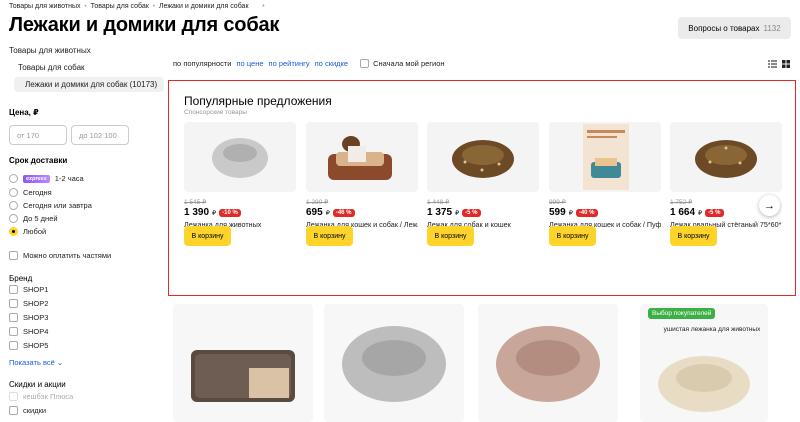  I want to click on brand-label: SHOP3, so click(36, 317).